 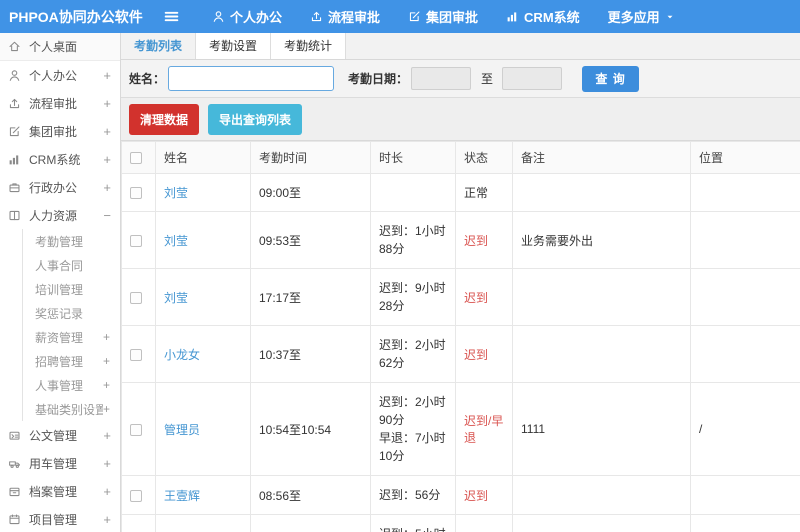 What do you see at coordinates (310, 297) in the screenshot?
I see `time-cell: 17:17至` at bounding box center [310, 297].